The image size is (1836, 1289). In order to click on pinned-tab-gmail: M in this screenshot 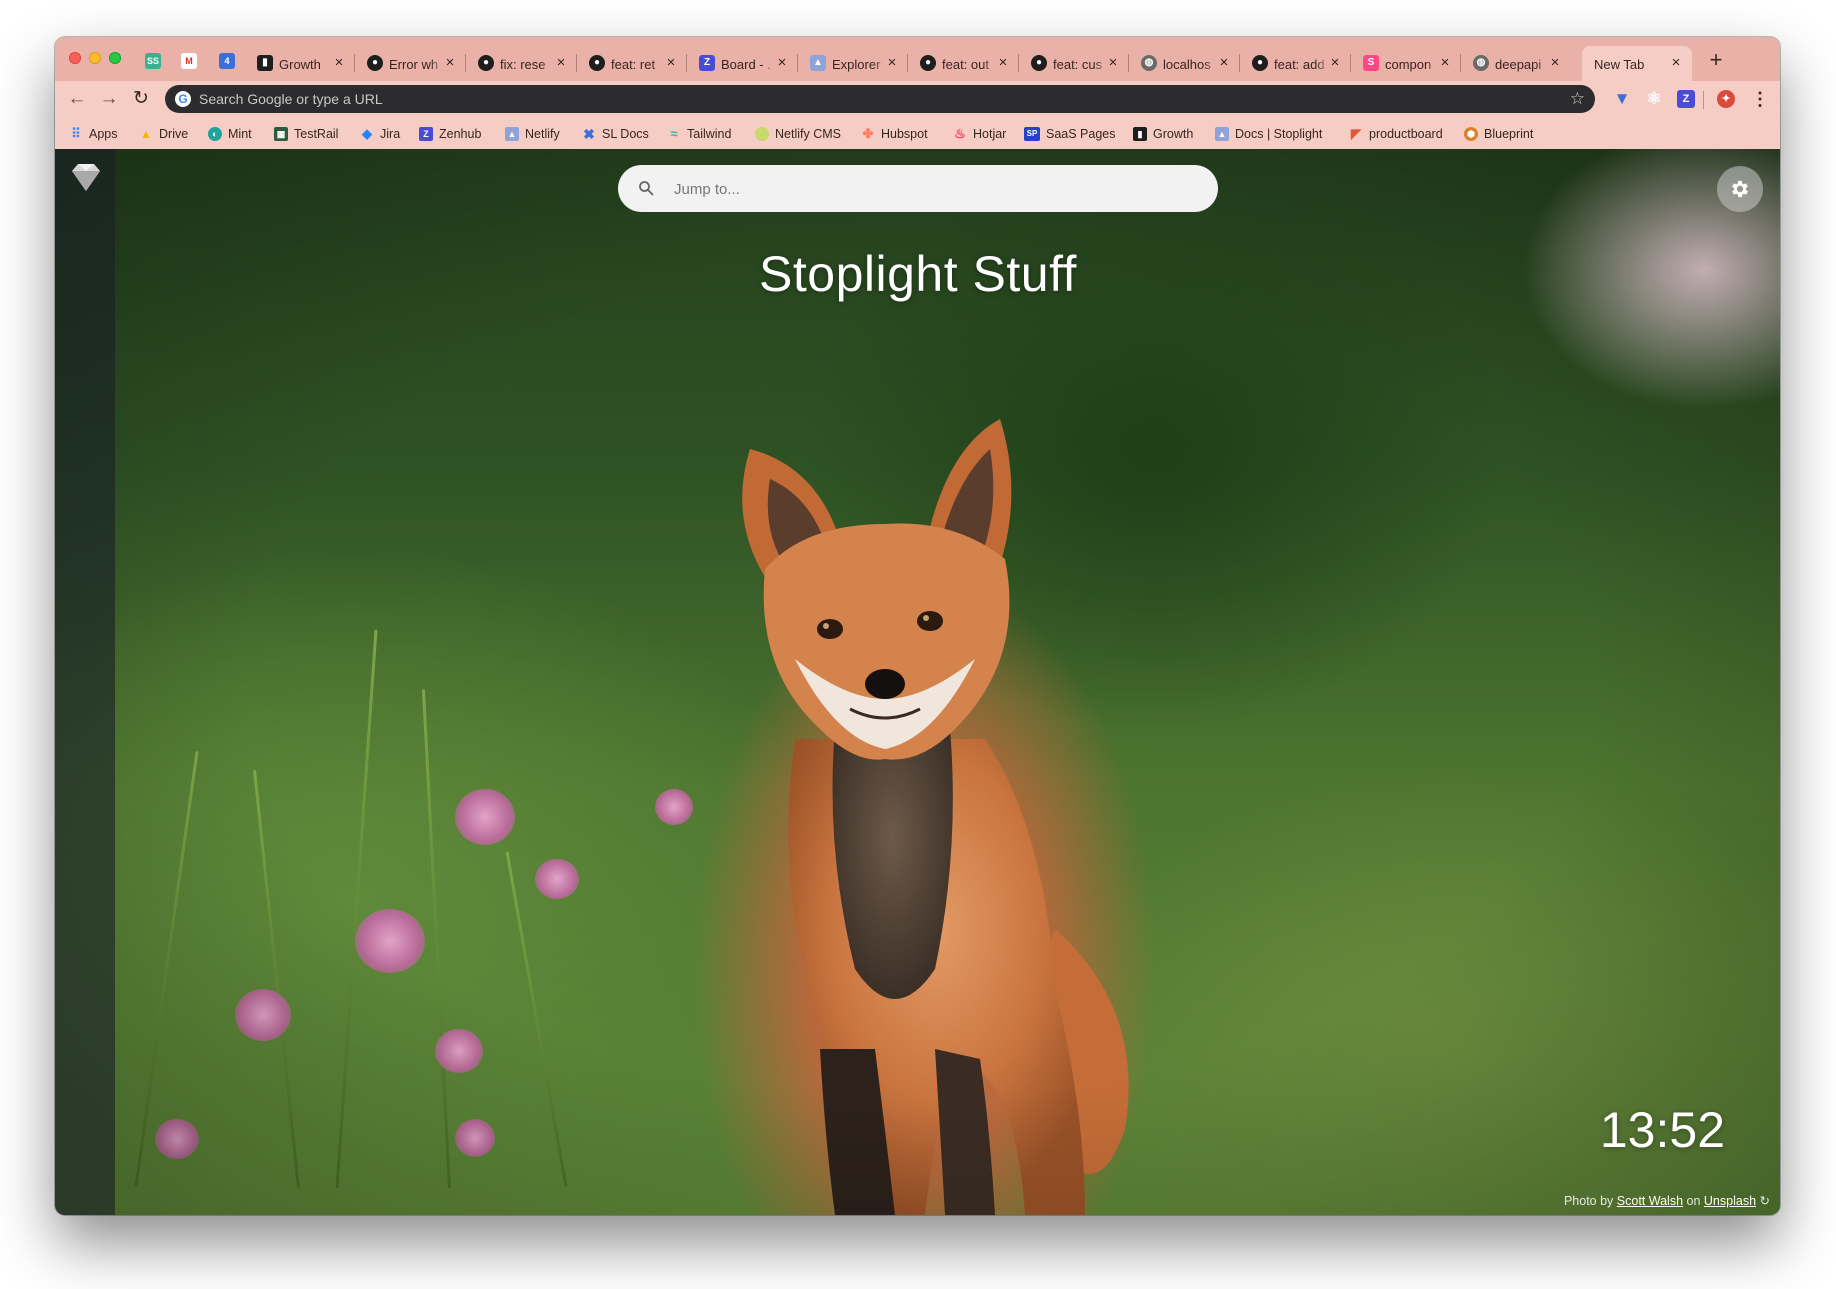, I will do `click(189, 61)`.